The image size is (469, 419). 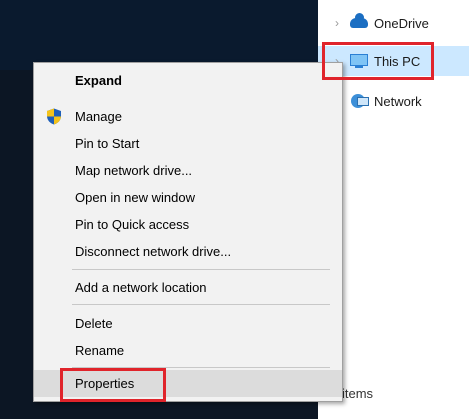 I want to click on menu-item-delete: Delete, so click(x=188, y=323).